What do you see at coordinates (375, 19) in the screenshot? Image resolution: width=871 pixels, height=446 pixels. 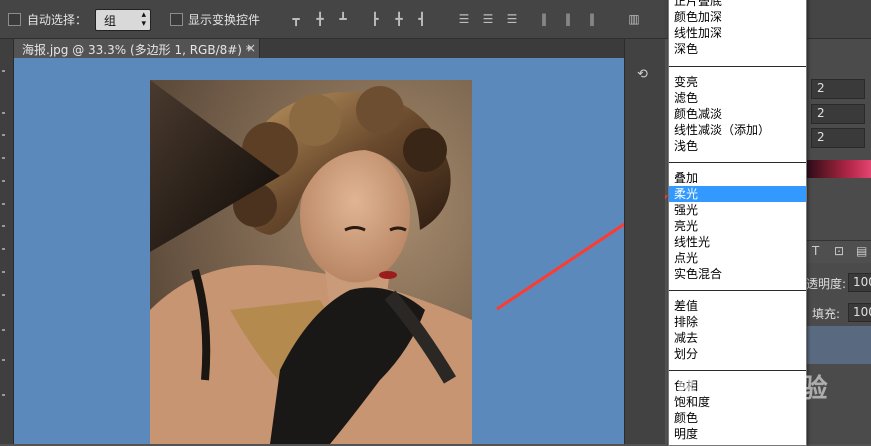 I see `align-left-icon: ┣` at bounding box center [375, 19].